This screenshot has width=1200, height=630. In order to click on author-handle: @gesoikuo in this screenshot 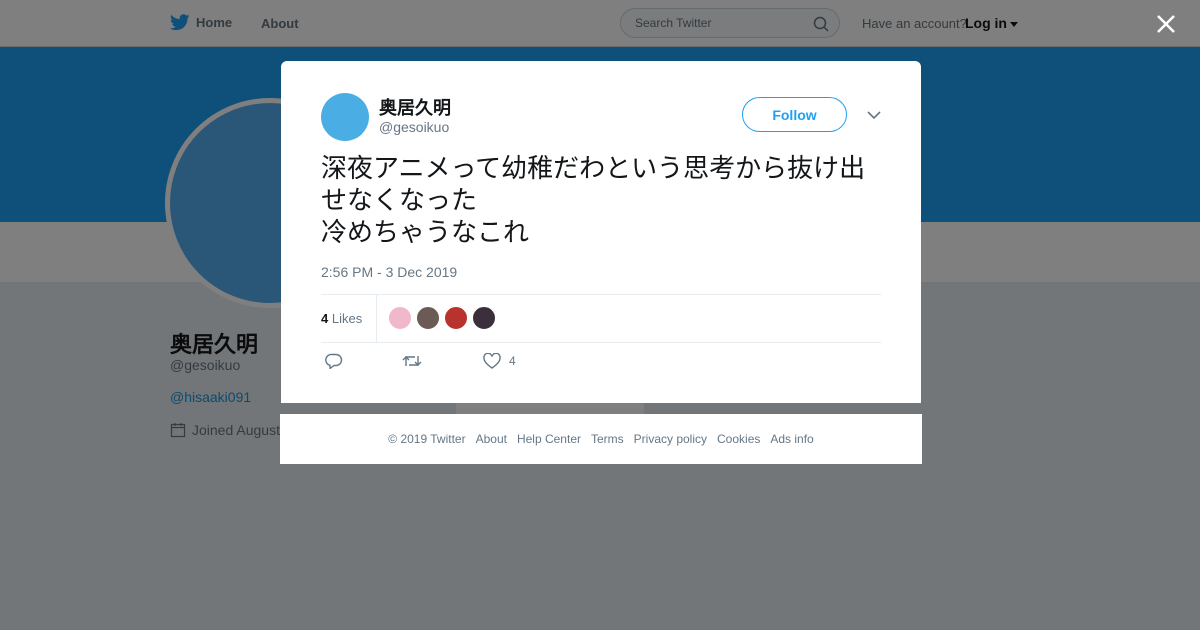, I will do `click(414, 127)`.